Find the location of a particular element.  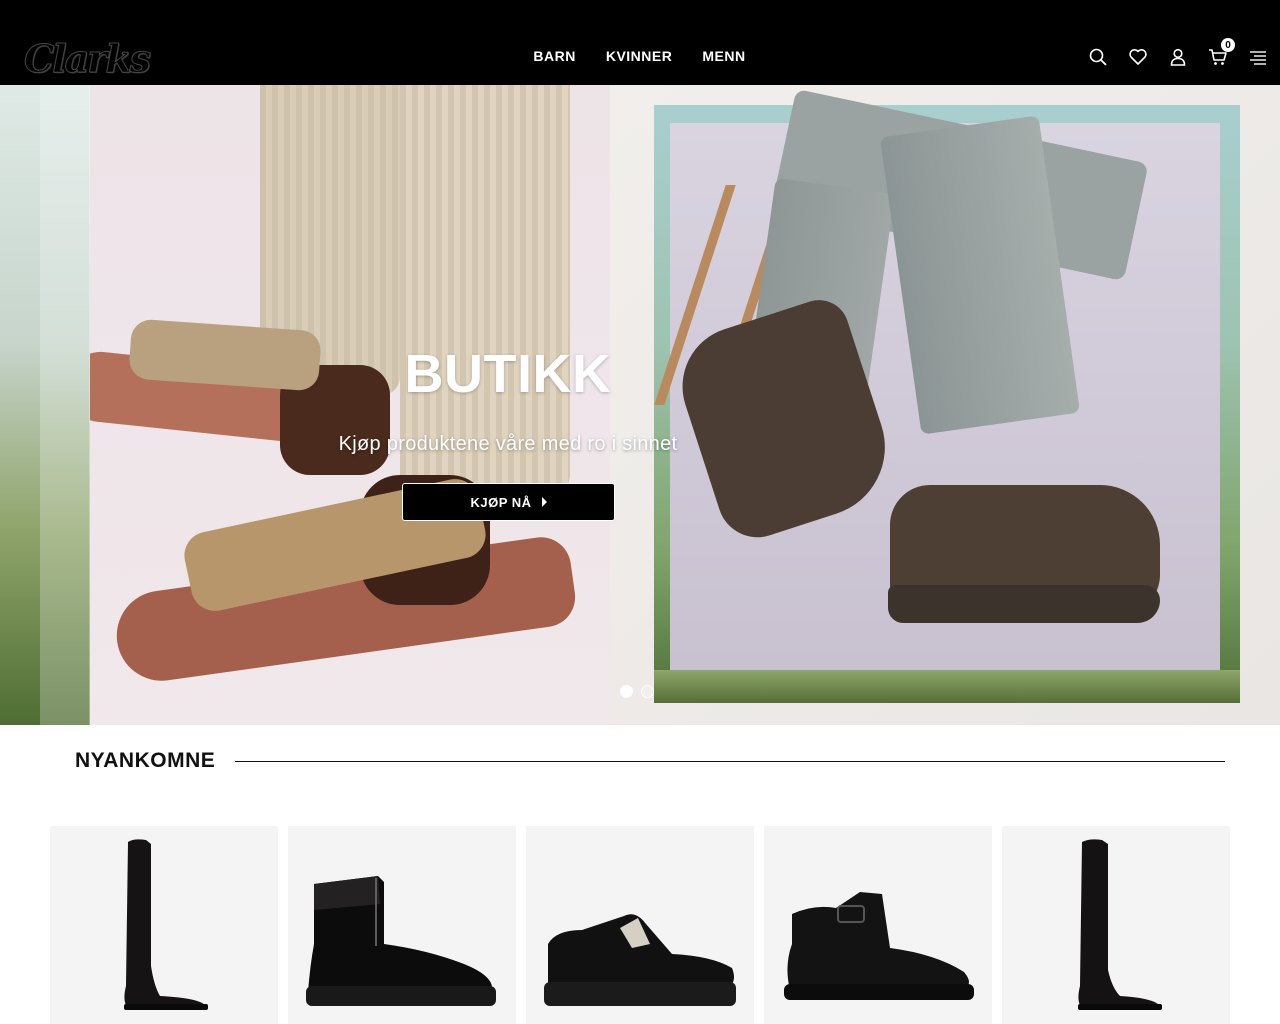

cart-icon: 0 is located at coordinates (1221, 52).